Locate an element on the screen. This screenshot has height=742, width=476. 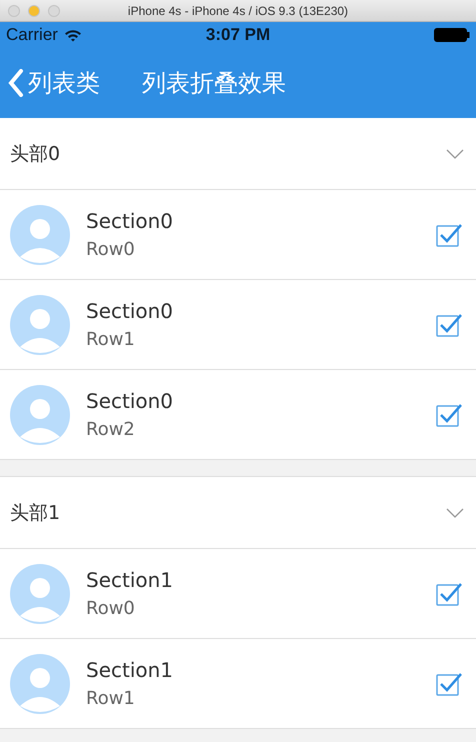
list-row: Section1 Row0 is located at coordinates (238, 594).